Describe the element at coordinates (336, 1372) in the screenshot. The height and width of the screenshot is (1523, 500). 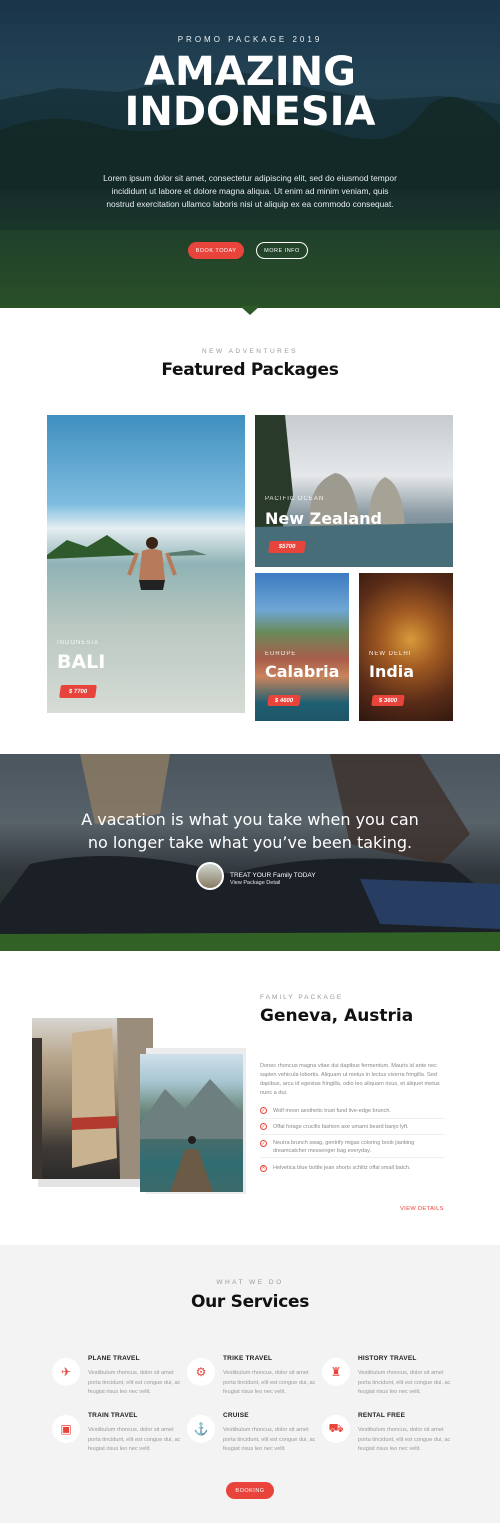
I see `castle-icon: ♜` at that location.